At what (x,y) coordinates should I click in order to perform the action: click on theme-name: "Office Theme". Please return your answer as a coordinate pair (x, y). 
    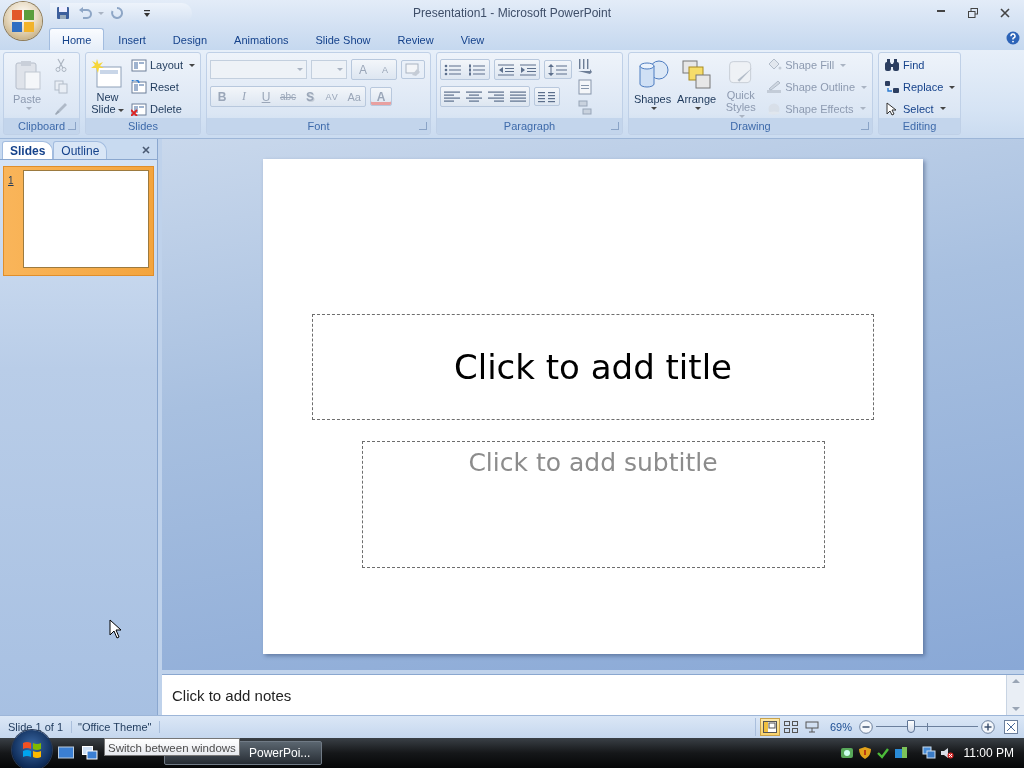
    Looking at the image, I should click on (116, 727).